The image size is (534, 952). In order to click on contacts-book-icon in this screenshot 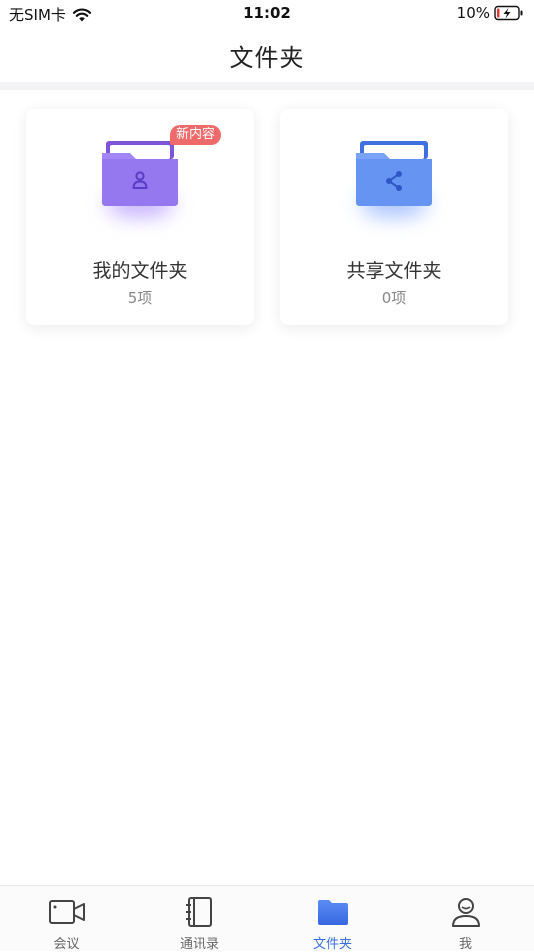, I will do `click(199, 912)`.